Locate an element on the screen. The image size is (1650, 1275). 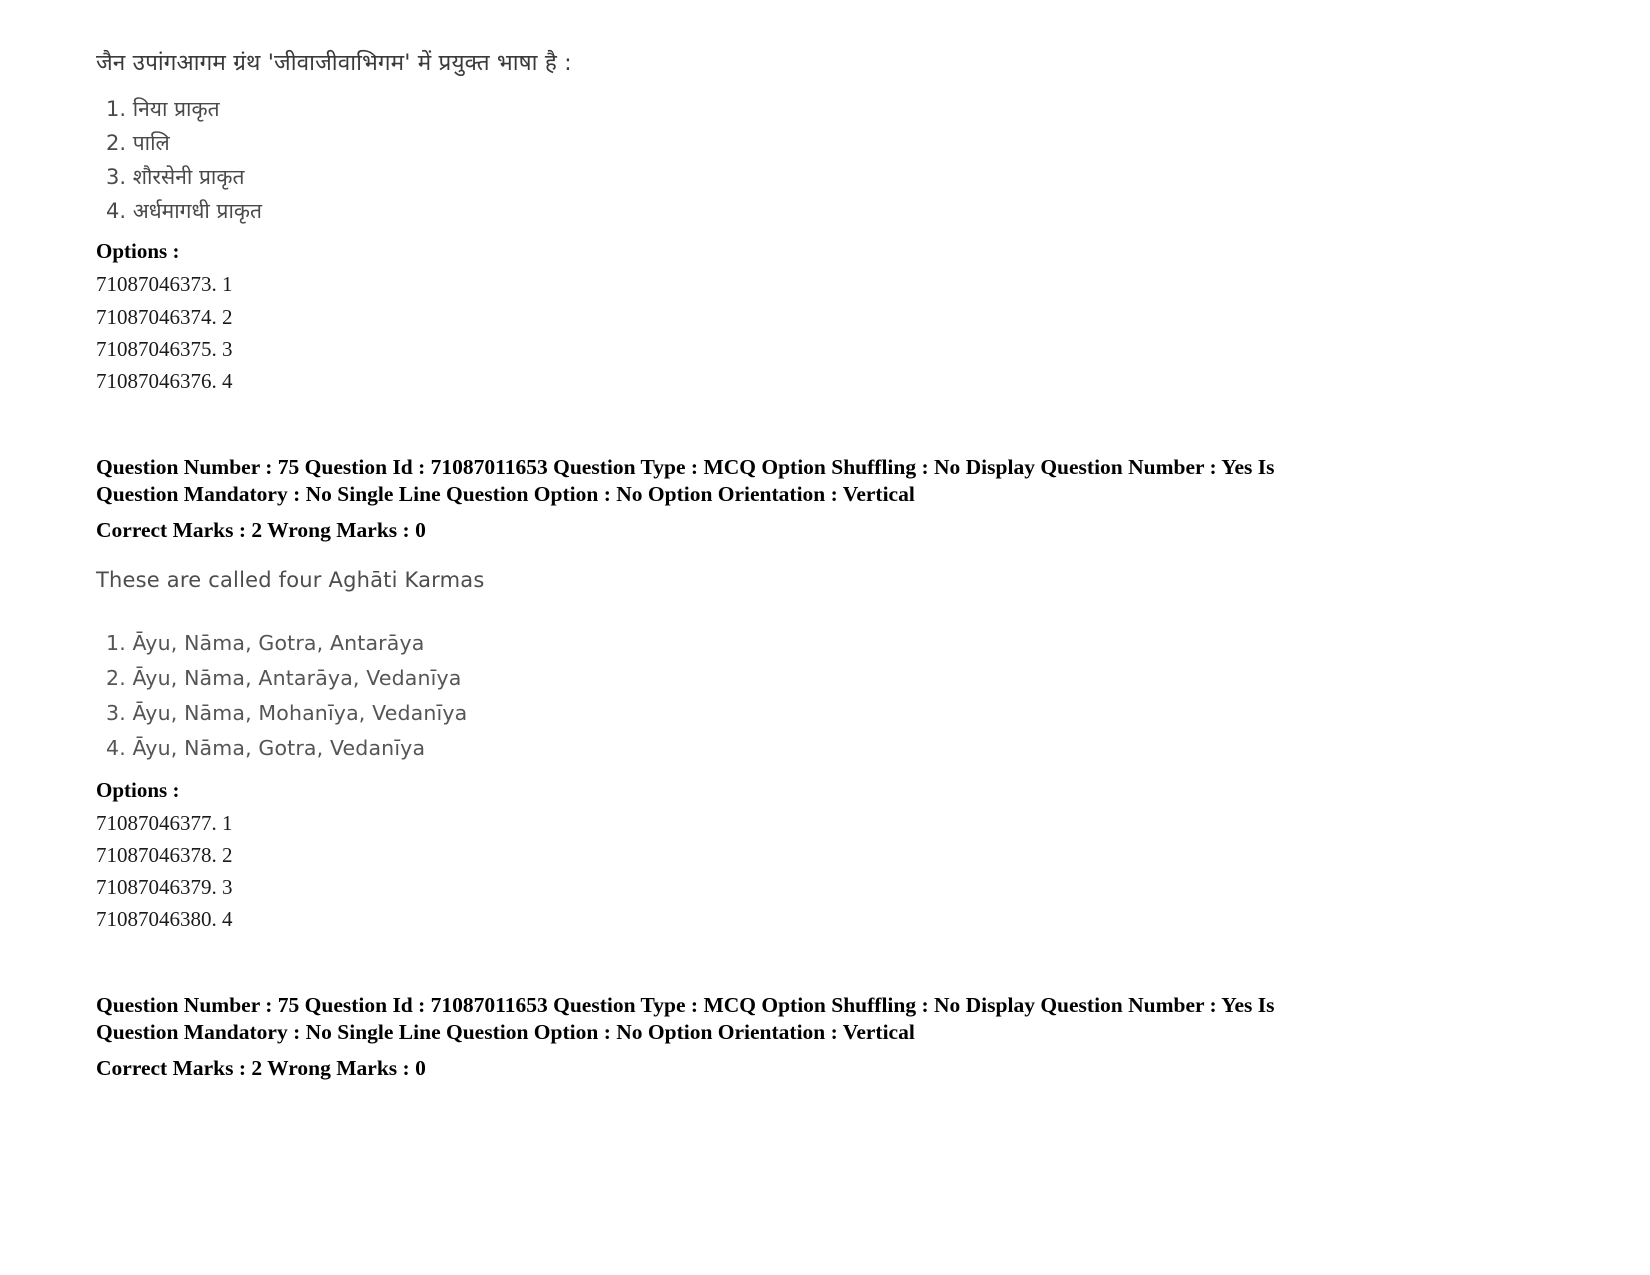
stem-choices-spacer is located at coordinates (806, 611).